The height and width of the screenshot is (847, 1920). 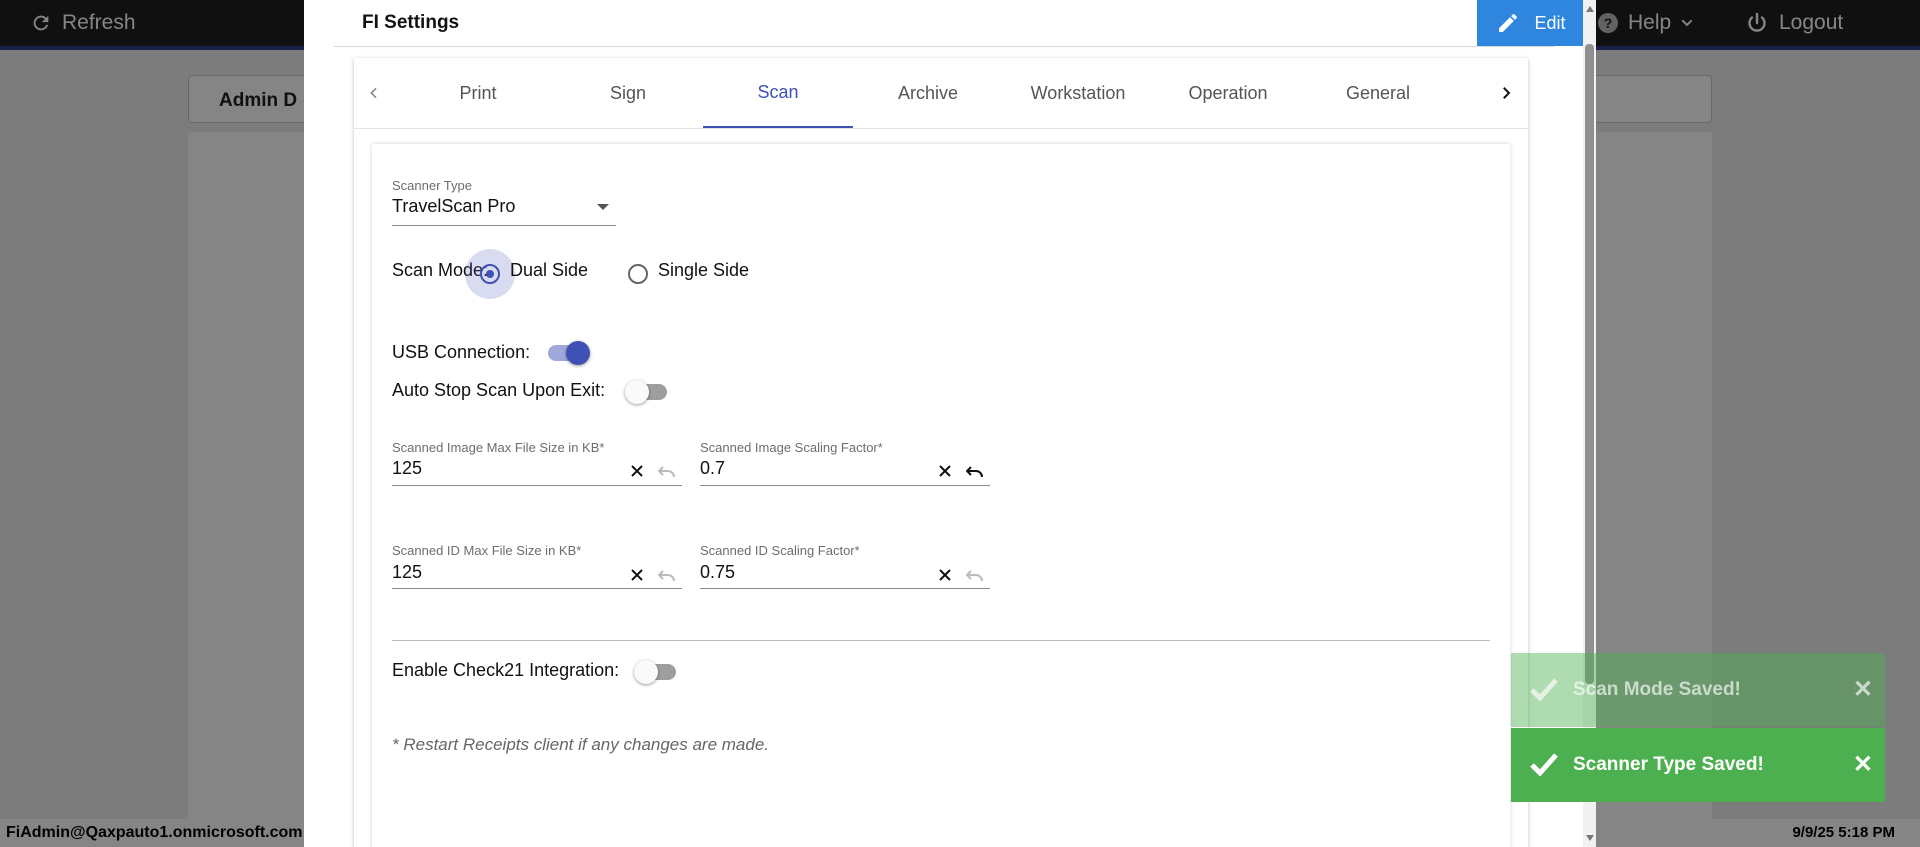 What do you see at coordinates (1508, 23) in the screenshot?
I see `pencil-icon` at bounding box center [1508, 23].